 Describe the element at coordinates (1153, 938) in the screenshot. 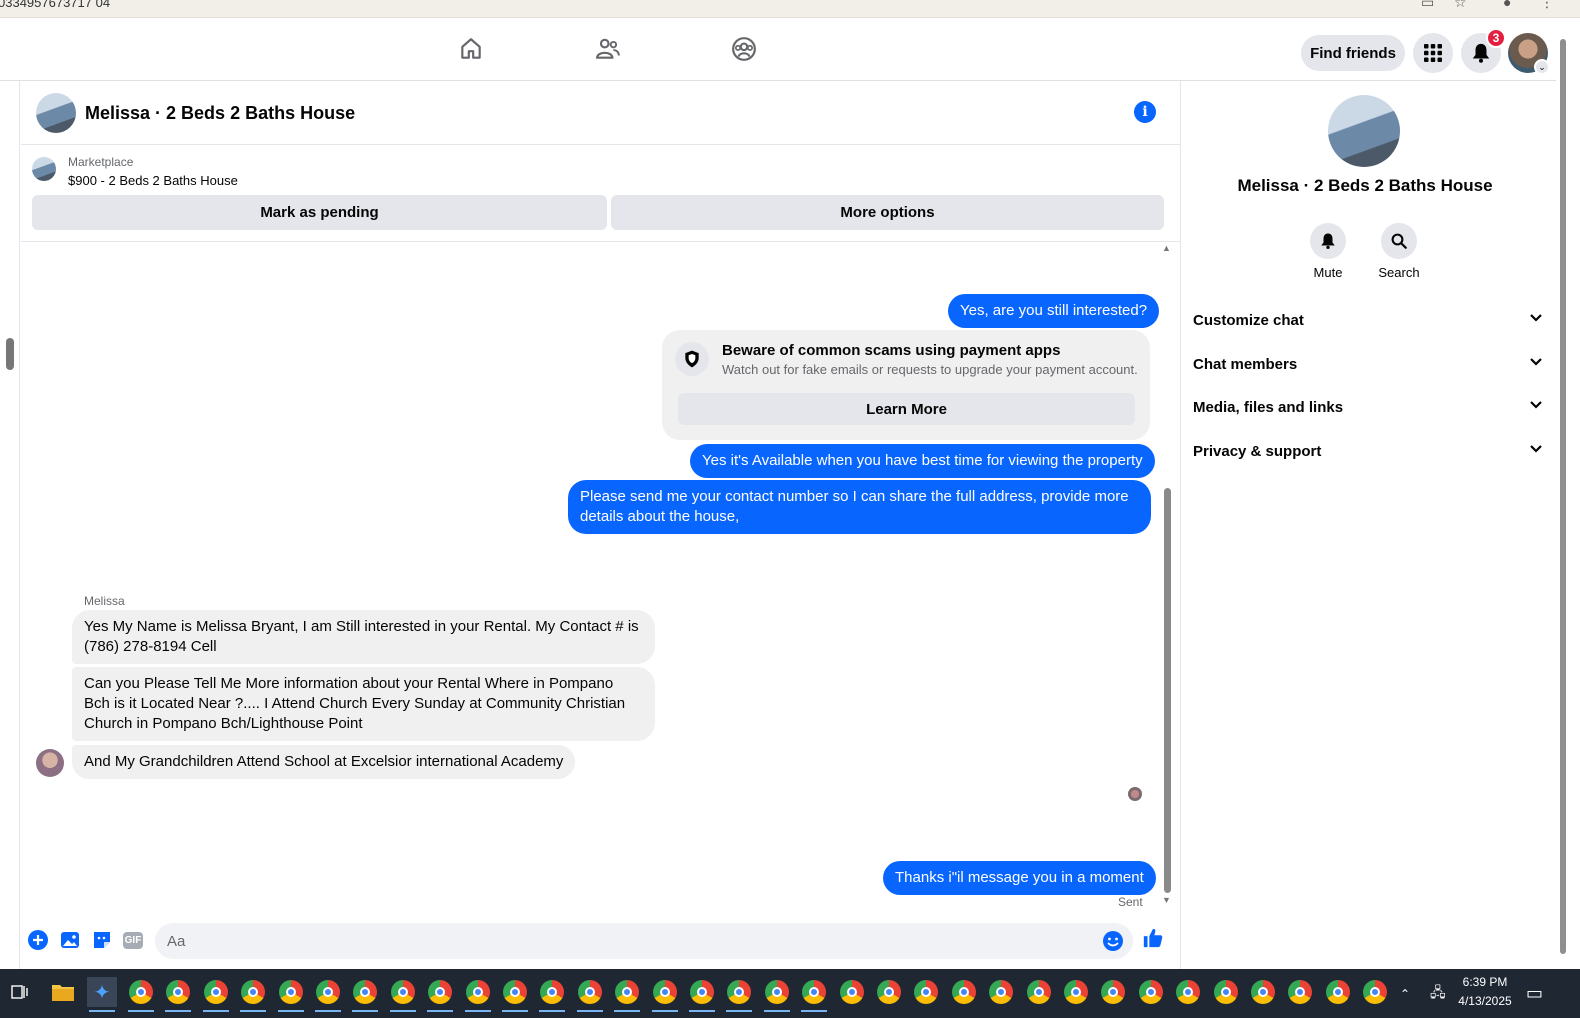

I see `like-thumb-icon` at that location.